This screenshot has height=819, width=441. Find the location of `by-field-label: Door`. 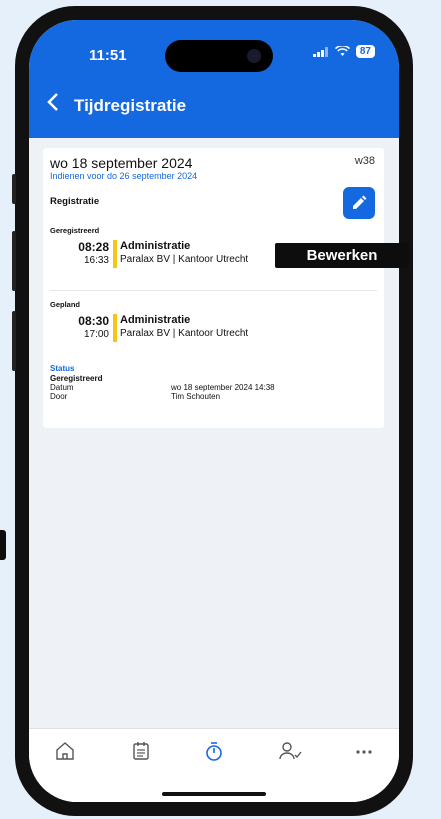

by-field-label: Door is located at coordinates (59, 396).